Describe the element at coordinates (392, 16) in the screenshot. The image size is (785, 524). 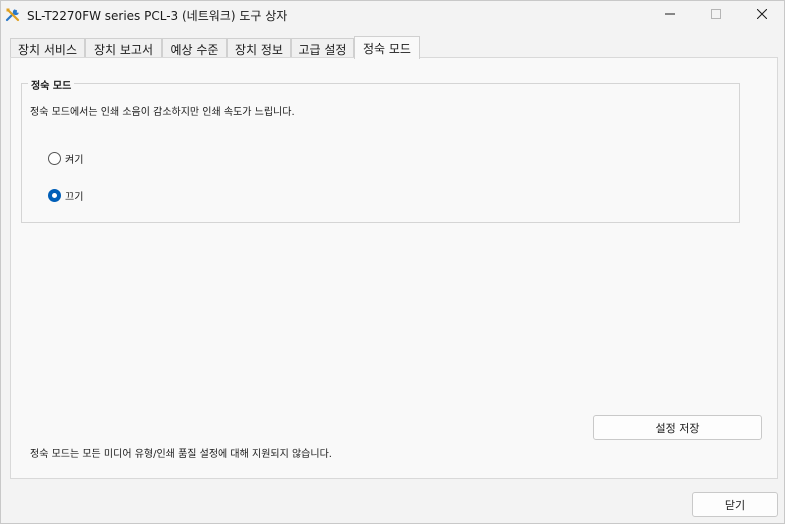
I see `title-bar: SL-T2270FW series PCL-3 (네트워크) 도구 상자` at that location.